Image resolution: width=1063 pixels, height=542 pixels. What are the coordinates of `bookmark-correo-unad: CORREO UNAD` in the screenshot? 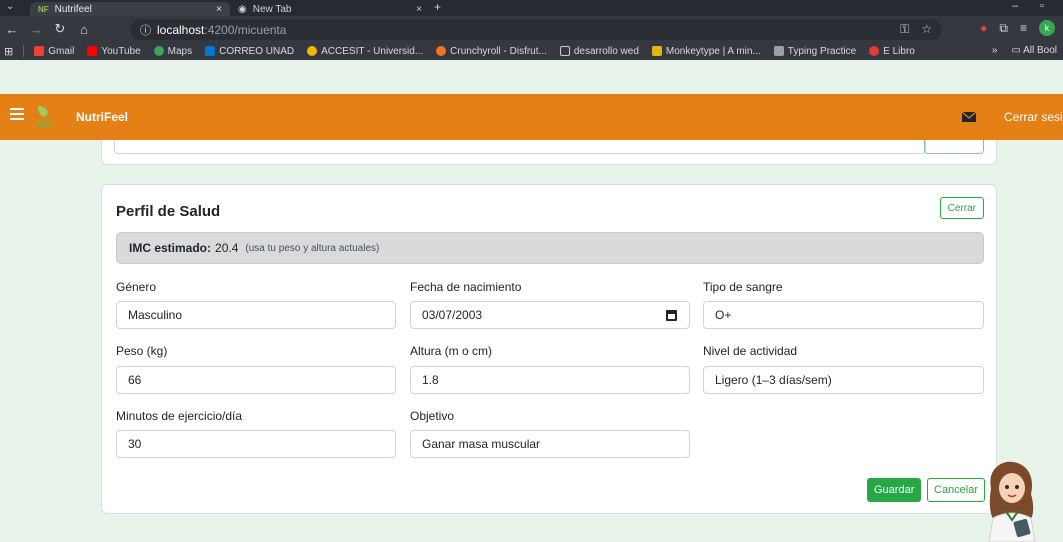 It's located at (249, 51).